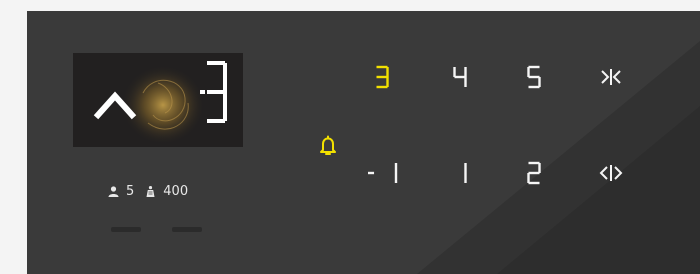 The height and width of the screenshot is (274, 700). I want to click on door-close-icon, so click(611, 77).